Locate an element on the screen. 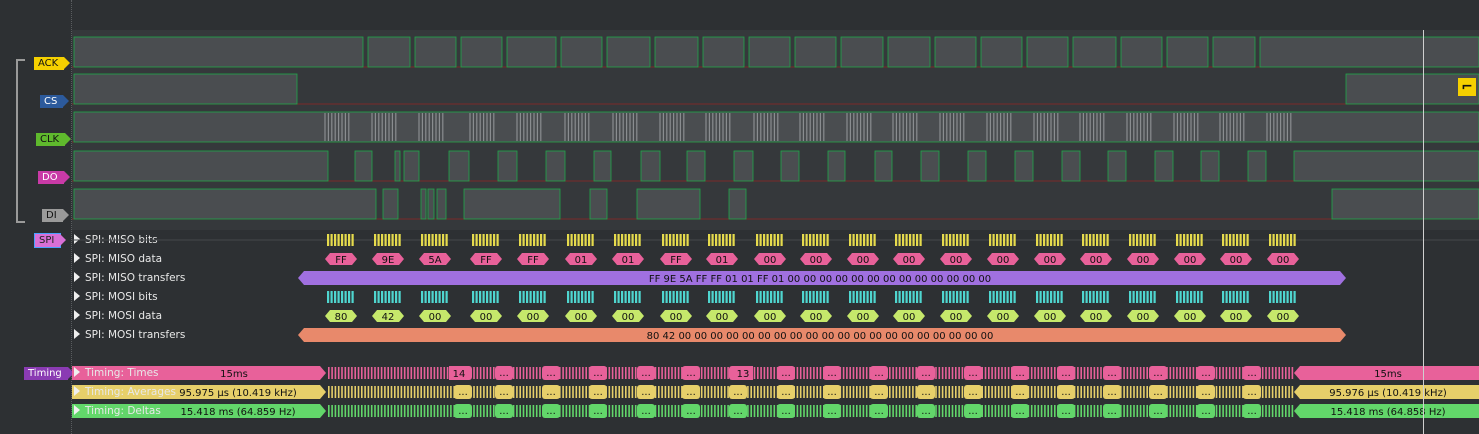 The image size is (1479, 434). clk-wave-pulse is located at coordinates (776, 127).